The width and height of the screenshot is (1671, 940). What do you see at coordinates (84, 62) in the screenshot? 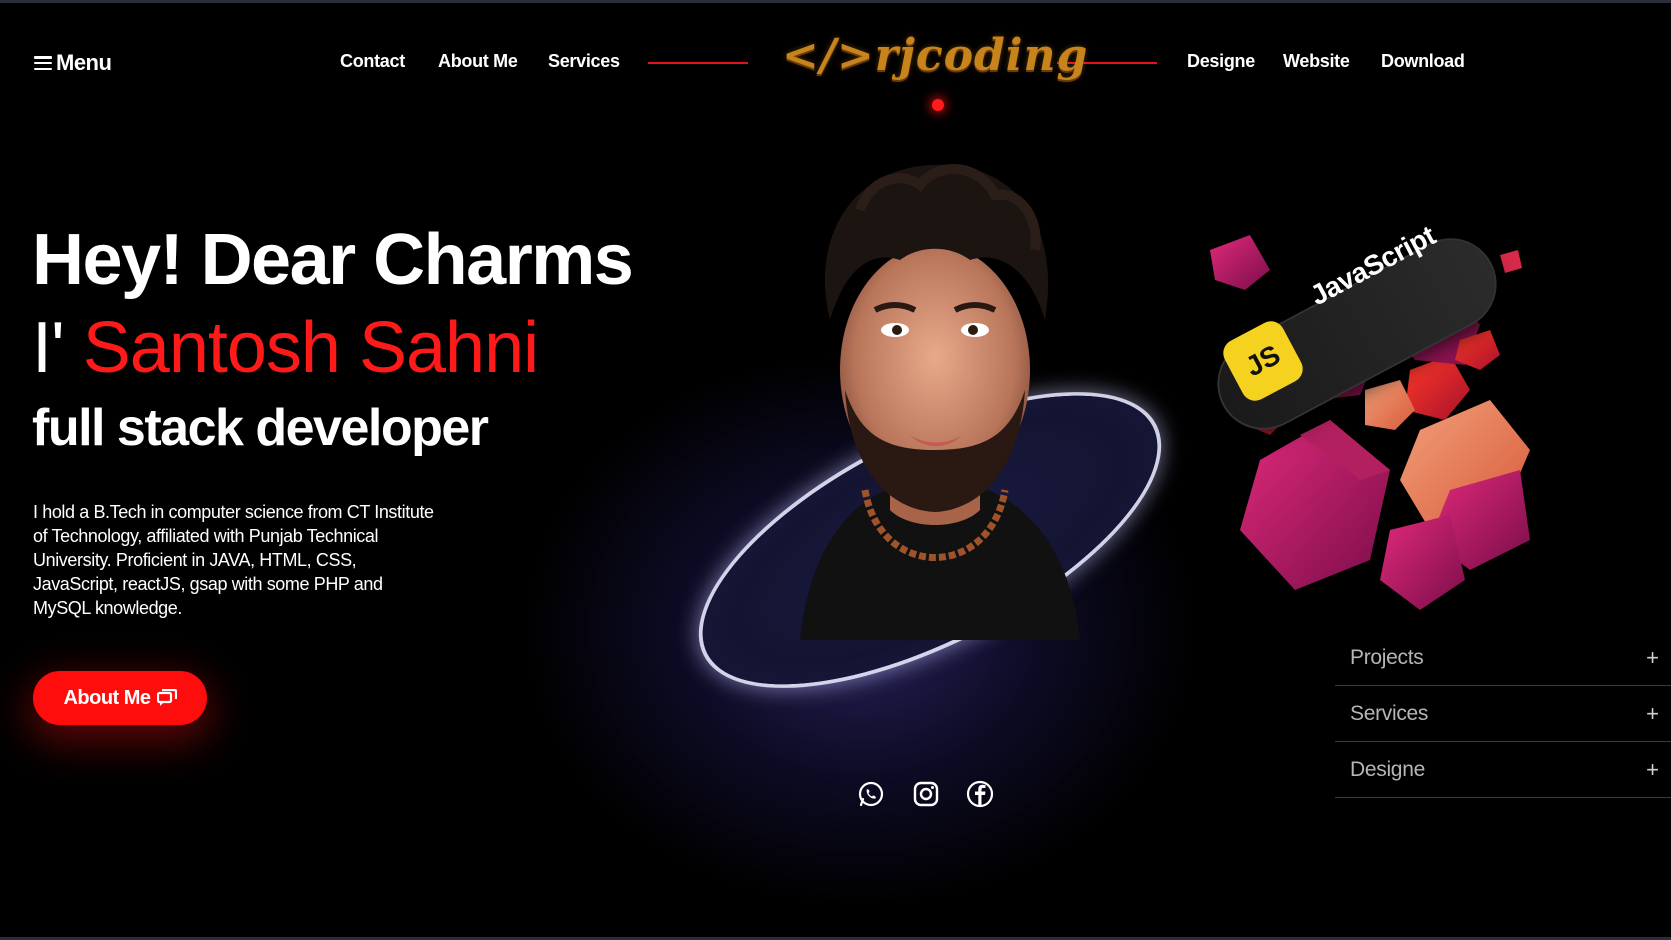
I see `menu-label: Menu` at bounding box center [84, 62].